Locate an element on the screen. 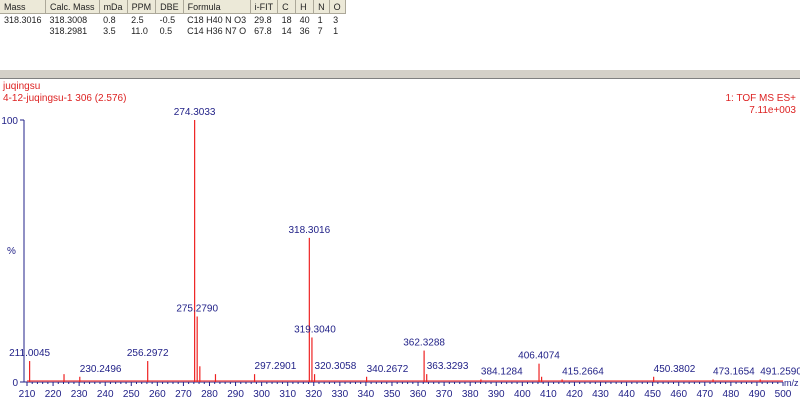 Image resolution: width=800 pixels, height=406 pixels. chart-title: juqingsu is located at coordinates (21, 86).